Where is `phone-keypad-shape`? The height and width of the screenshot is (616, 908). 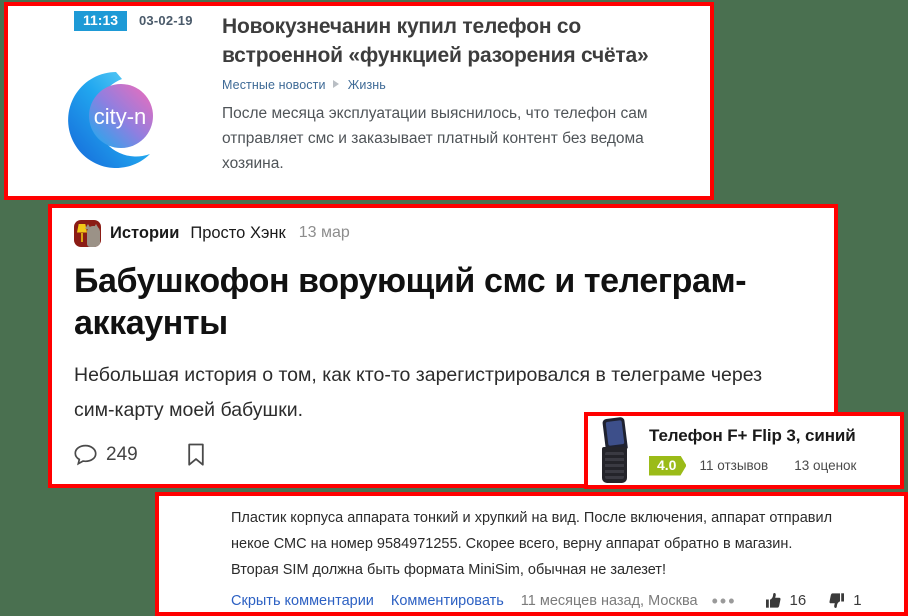
phone-keypad-shape is located at coordinates (614, 465).